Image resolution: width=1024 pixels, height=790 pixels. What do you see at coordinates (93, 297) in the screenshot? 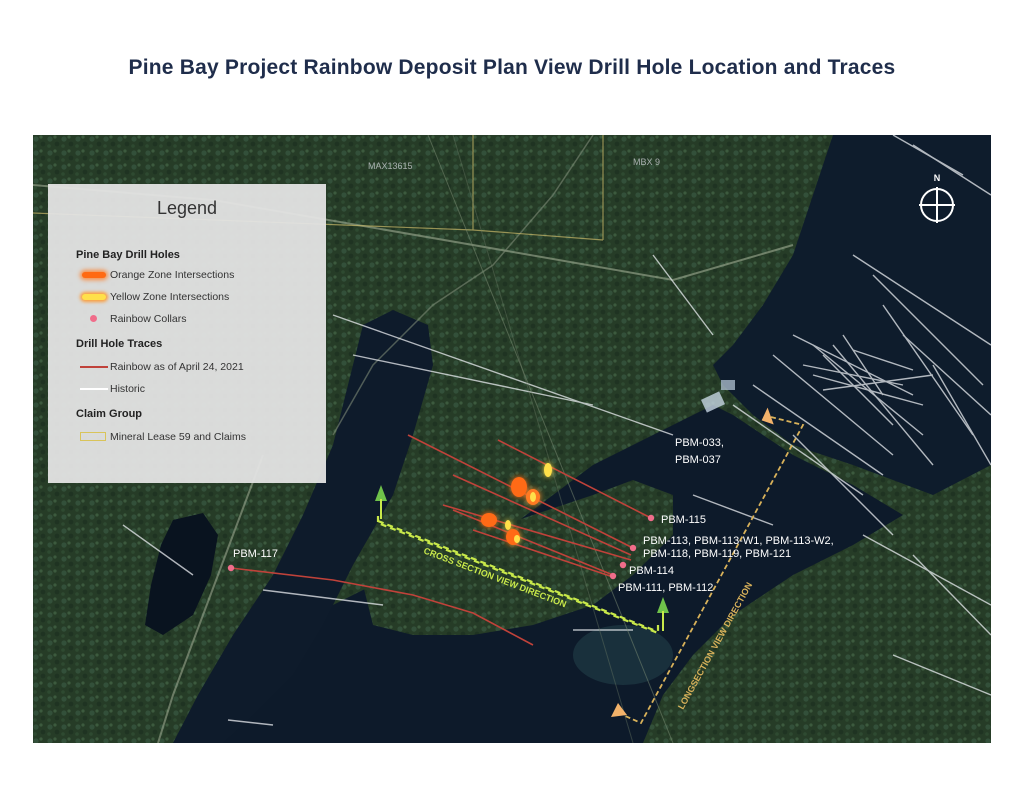
I see `yellow-zone-symbol` at bounding box center [93, 297].